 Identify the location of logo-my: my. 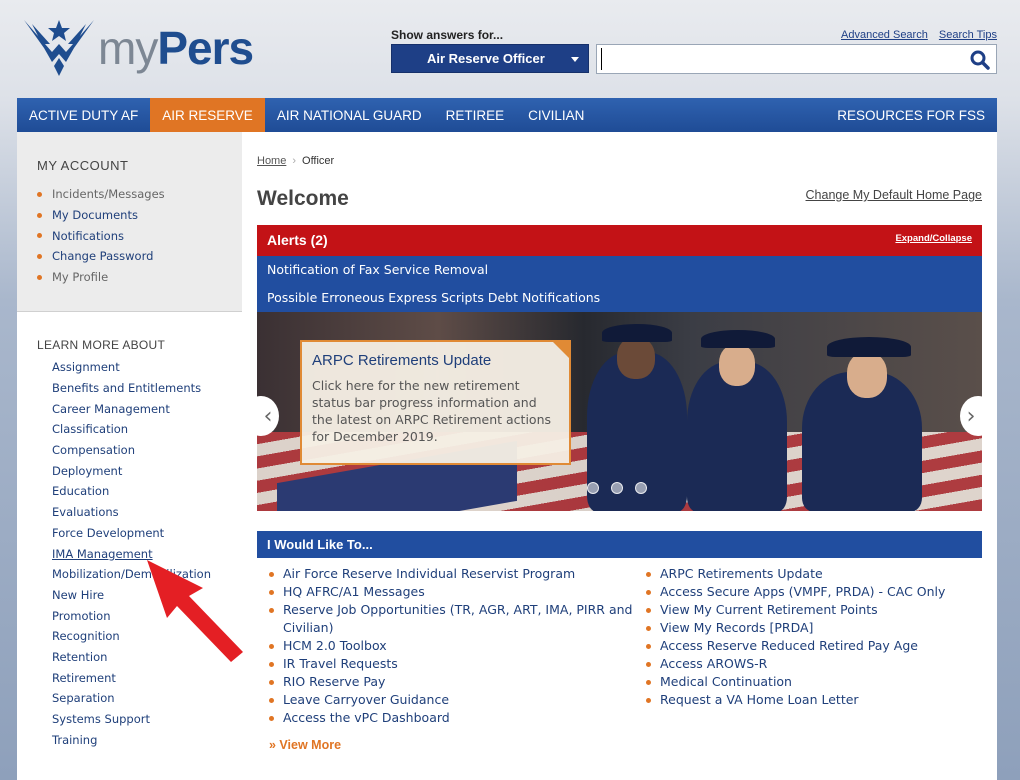
(128, 48).